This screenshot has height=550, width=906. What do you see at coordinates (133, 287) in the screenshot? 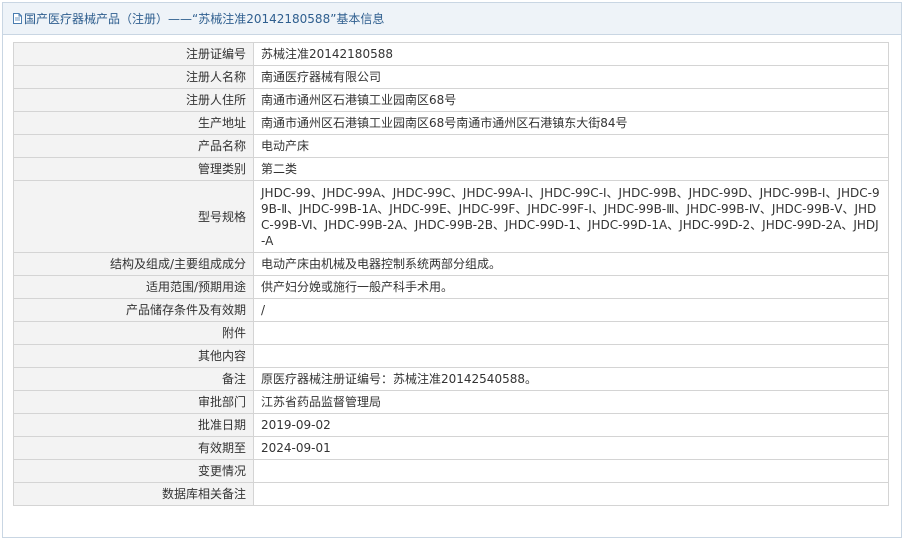
I see `field-label: 适用范围/预期用途` at bounding box center [133, 287].